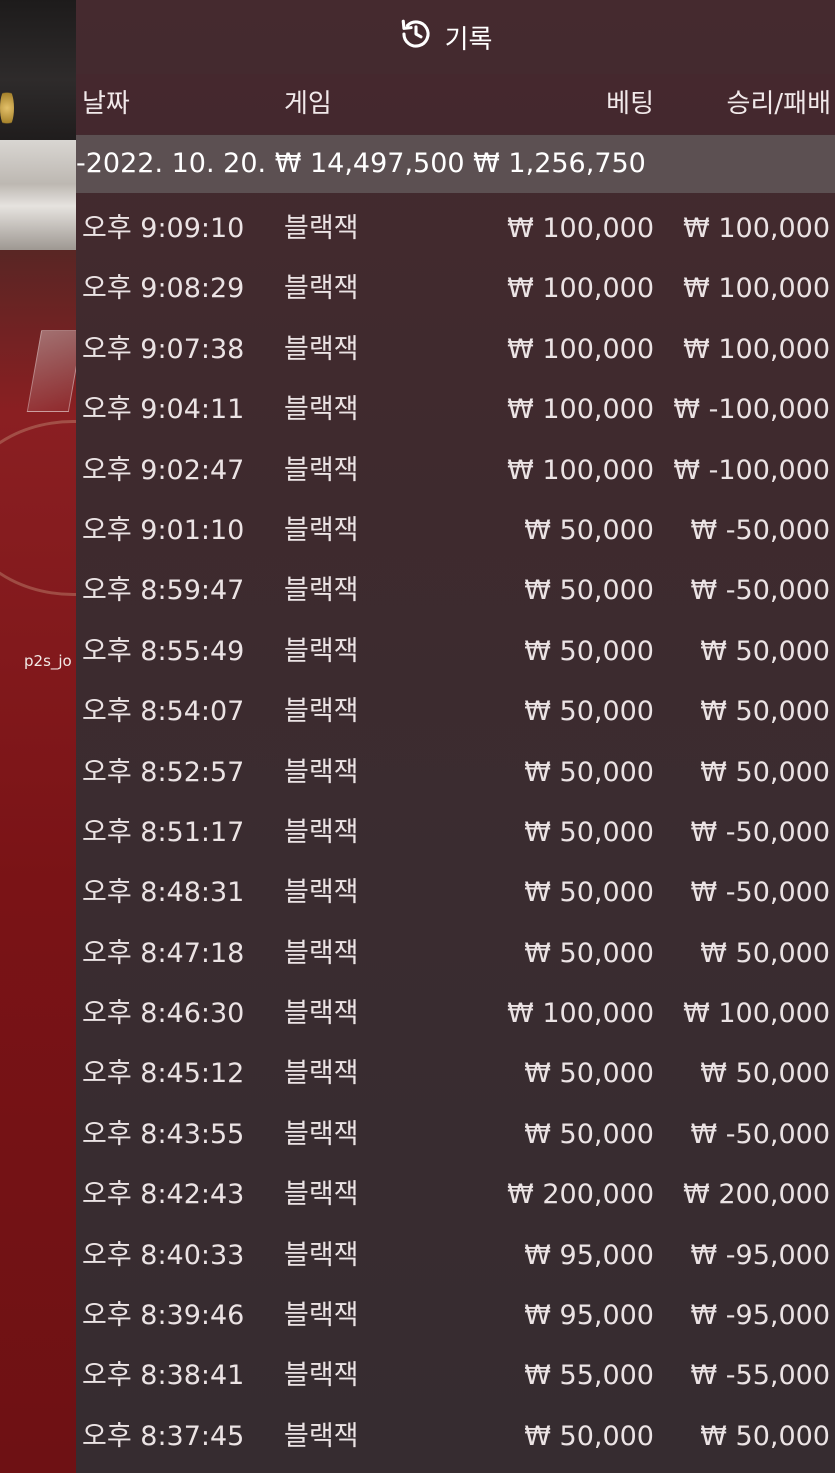 This screenshot has width=835, height=1473. Describe the element at coordinates (308, 104) in the screenshot. I see `column-game: 게임` at that location.